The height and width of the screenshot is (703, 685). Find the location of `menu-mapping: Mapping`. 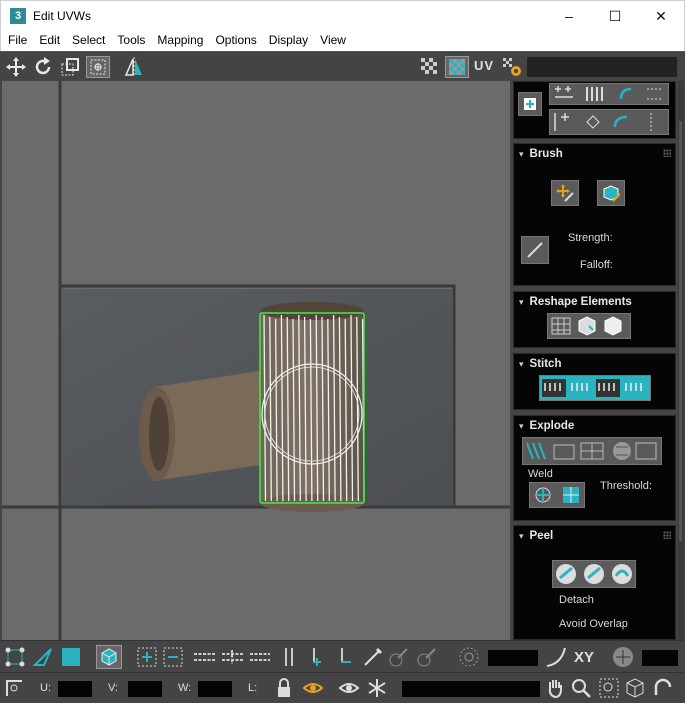

menu-mapping: Mapping is located at coordinates (180, 40).